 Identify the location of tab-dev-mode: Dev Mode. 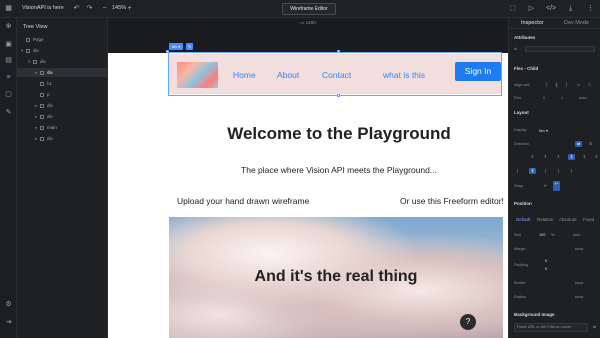
(576, 23).